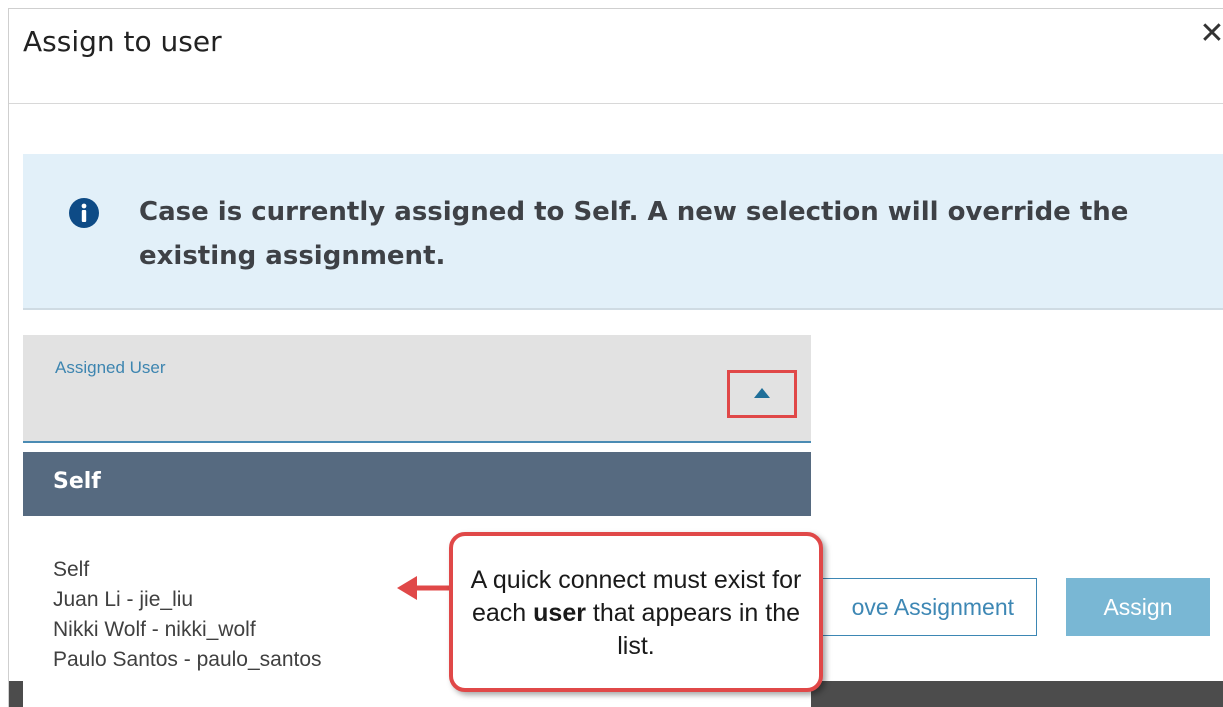 This screenshot has height=707, width=1223. What do you see at coordinates (154, 630) in the screenshot?
I see `list-item: Nikki Wolf - nikki_wolf` at bounding box center [154, 630].